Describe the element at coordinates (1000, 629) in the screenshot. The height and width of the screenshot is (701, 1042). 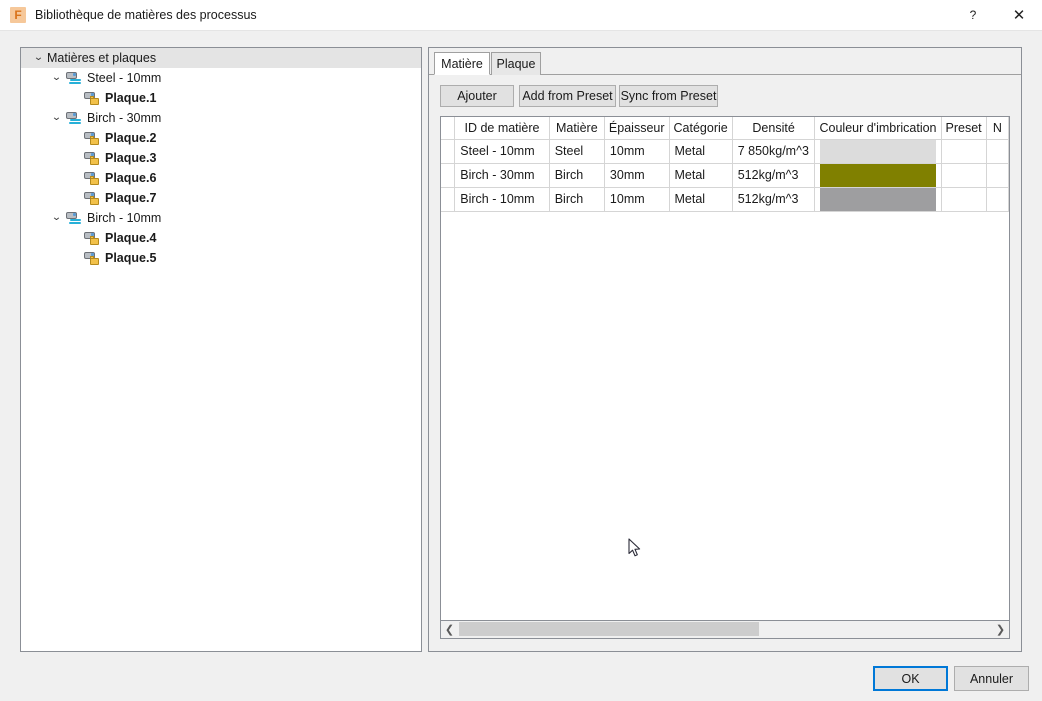
I see `scroll-right-arrow-icon: ❯` at that location.